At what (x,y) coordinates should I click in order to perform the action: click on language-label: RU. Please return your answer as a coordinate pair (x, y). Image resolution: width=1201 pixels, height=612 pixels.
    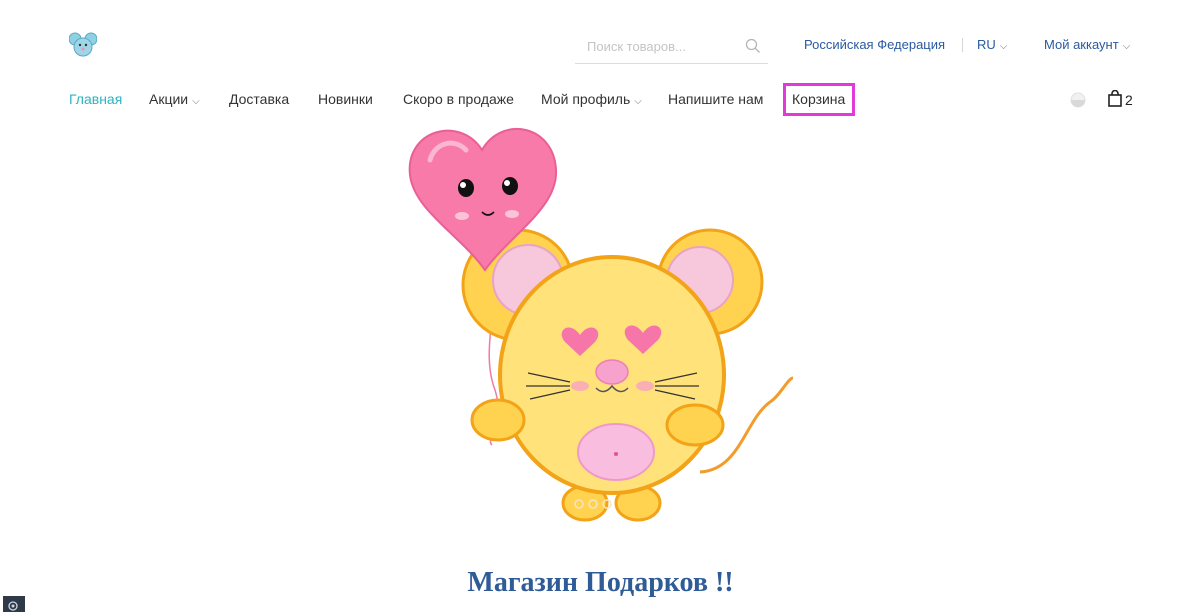
    Looking at the image, I should click on (986, 44).